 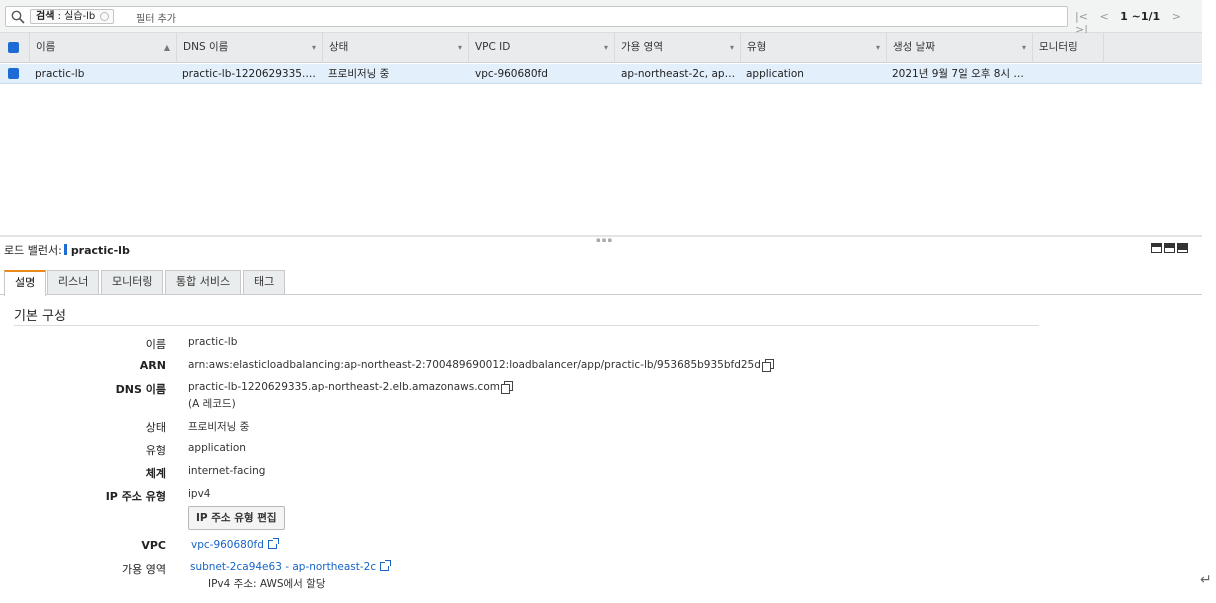 I want to click on filter-toolbar: 검색 : 실습-lb 필터 추가 |< < 1 ~1/1 > >|, so click(x=601, y=18).